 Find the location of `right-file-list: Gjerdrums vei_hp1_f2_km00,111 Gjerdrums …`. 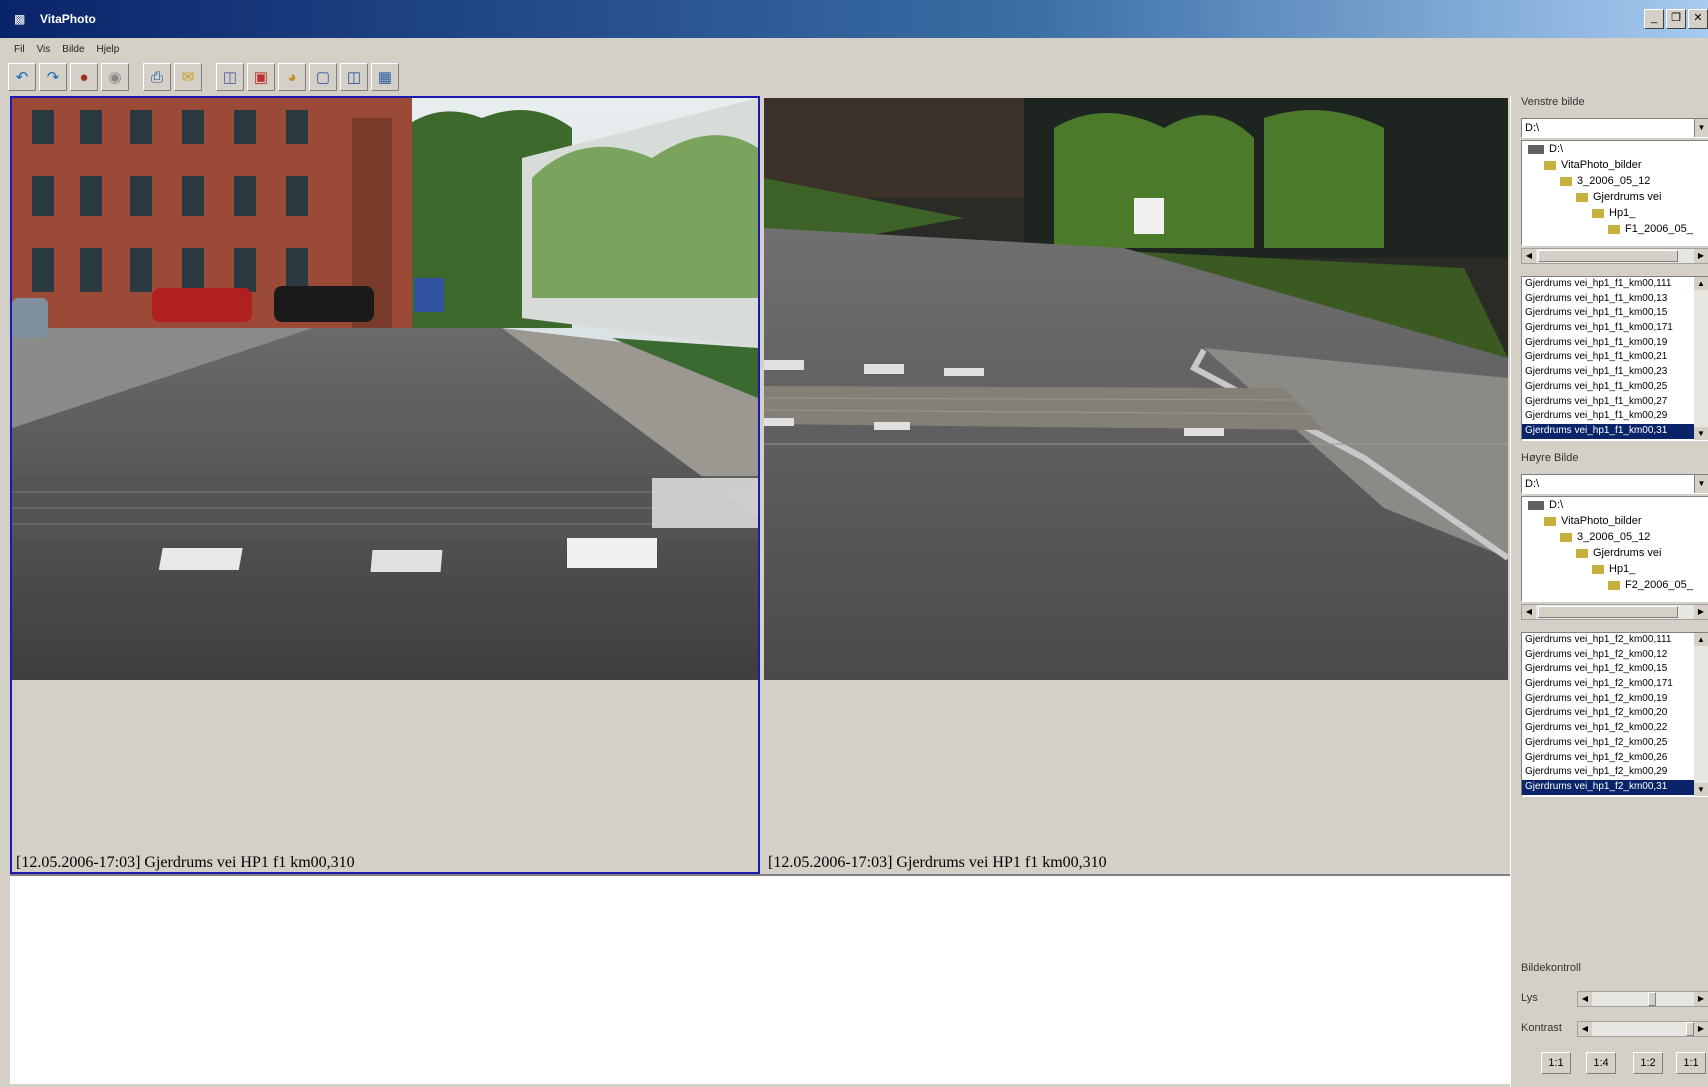

right-file-list: Gjerdrums vei_hp1_f2_km00,111 Gjerdrums … is located at coordinates (1614, 714).